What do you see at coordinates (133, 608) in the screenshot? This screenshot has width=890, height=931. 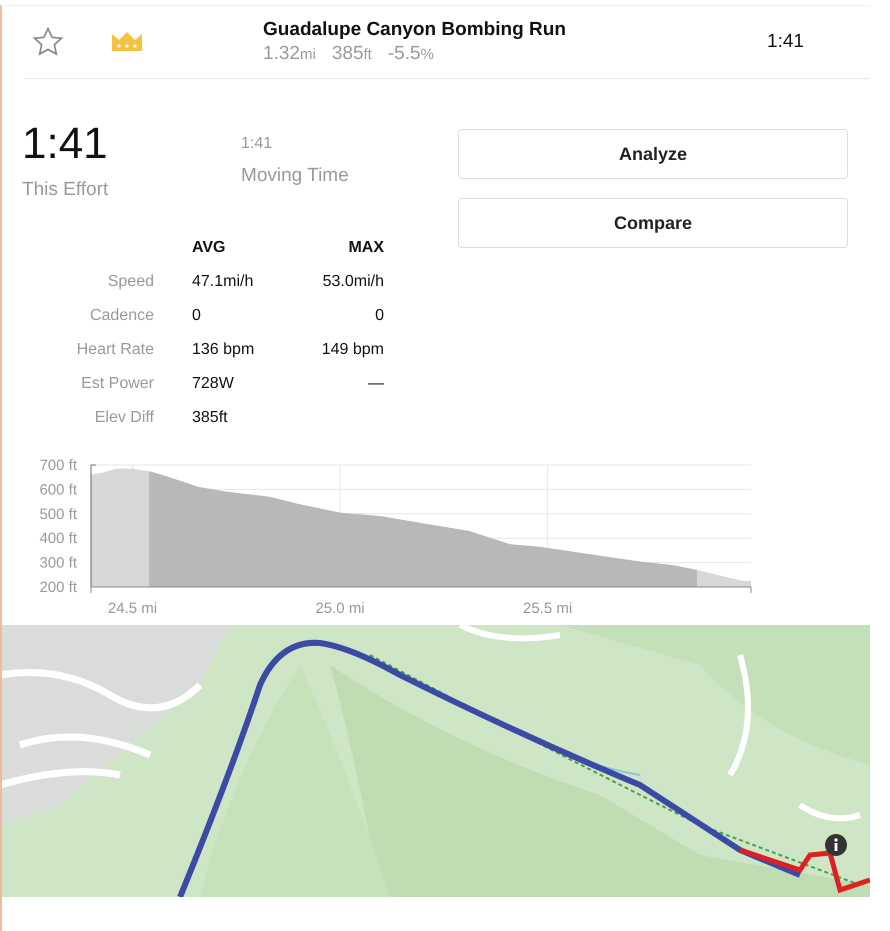 I see `x-tick-label: 24.5 mi` at bounding box center [133, 608].